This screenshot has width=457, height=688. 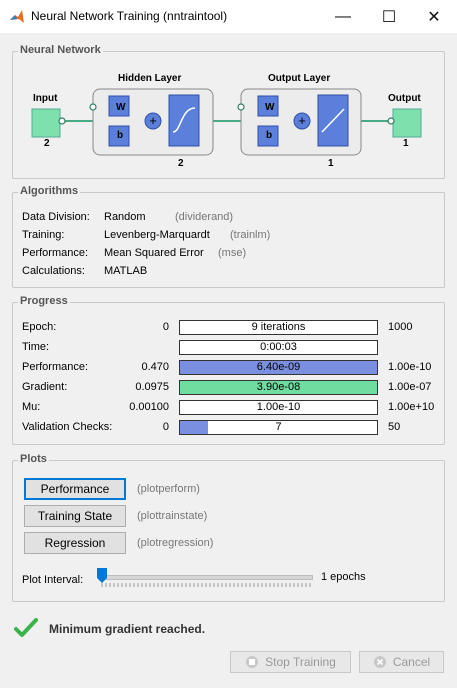 I want to click on validation-bar-text: 7, so click(x=278, y=427).